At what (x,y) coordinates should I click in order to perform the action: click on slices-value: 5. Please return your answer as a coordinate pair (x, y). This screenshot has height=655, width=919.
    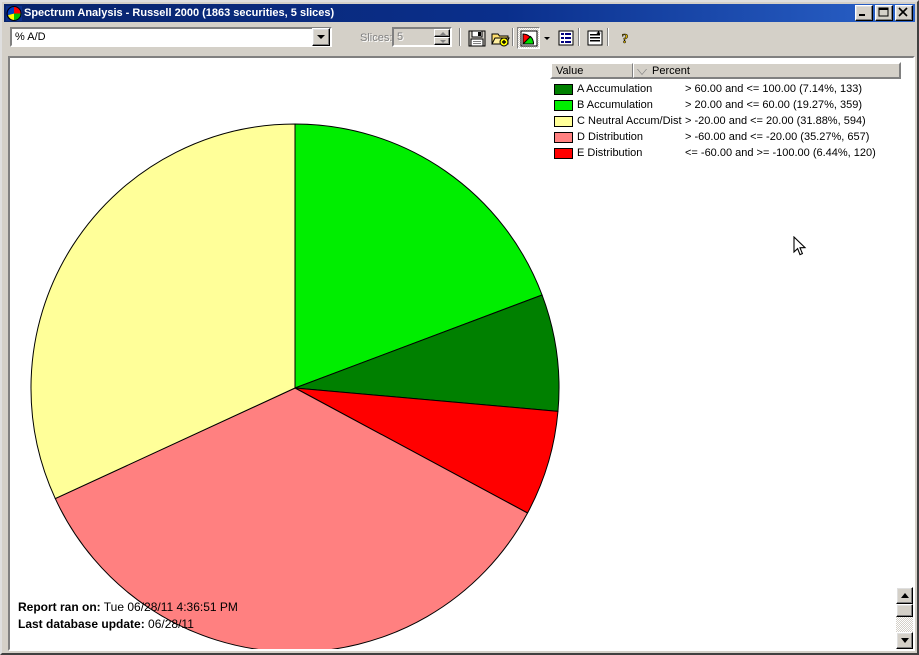
    Looking at the image, I should click on (400, 37).